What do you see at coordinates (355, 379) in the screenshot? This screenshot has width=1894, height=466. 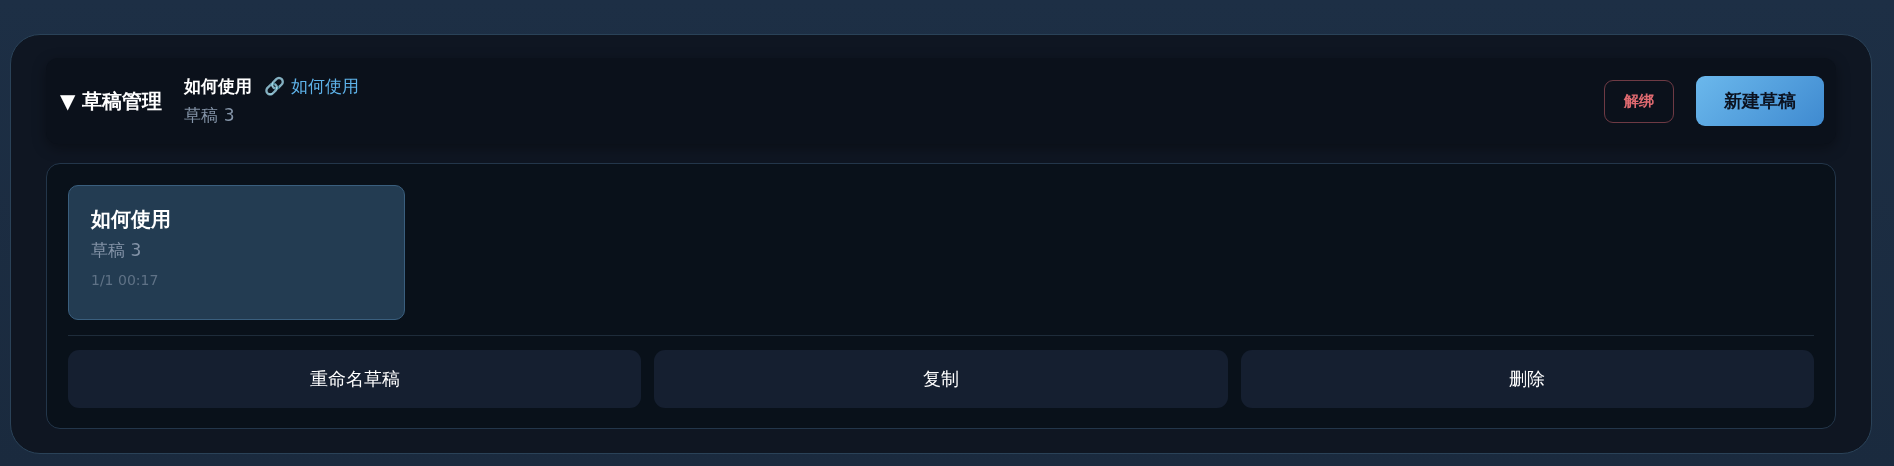 I see `action-button: 重命名草稿` at bounding box center [355, 379].